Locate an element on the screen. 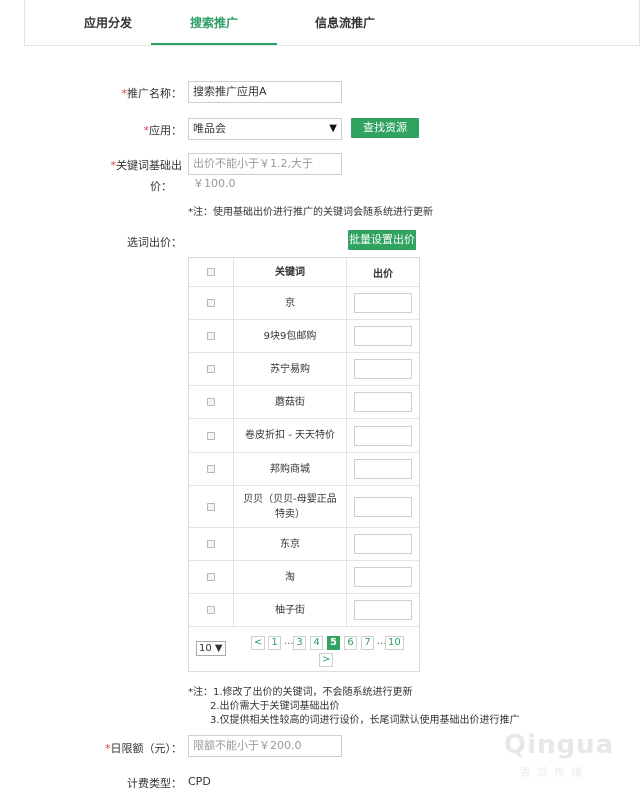 The height and width of the screenshot is (799, 640). page-size-select: 10 ▼ is located at coordinates (211, 648).